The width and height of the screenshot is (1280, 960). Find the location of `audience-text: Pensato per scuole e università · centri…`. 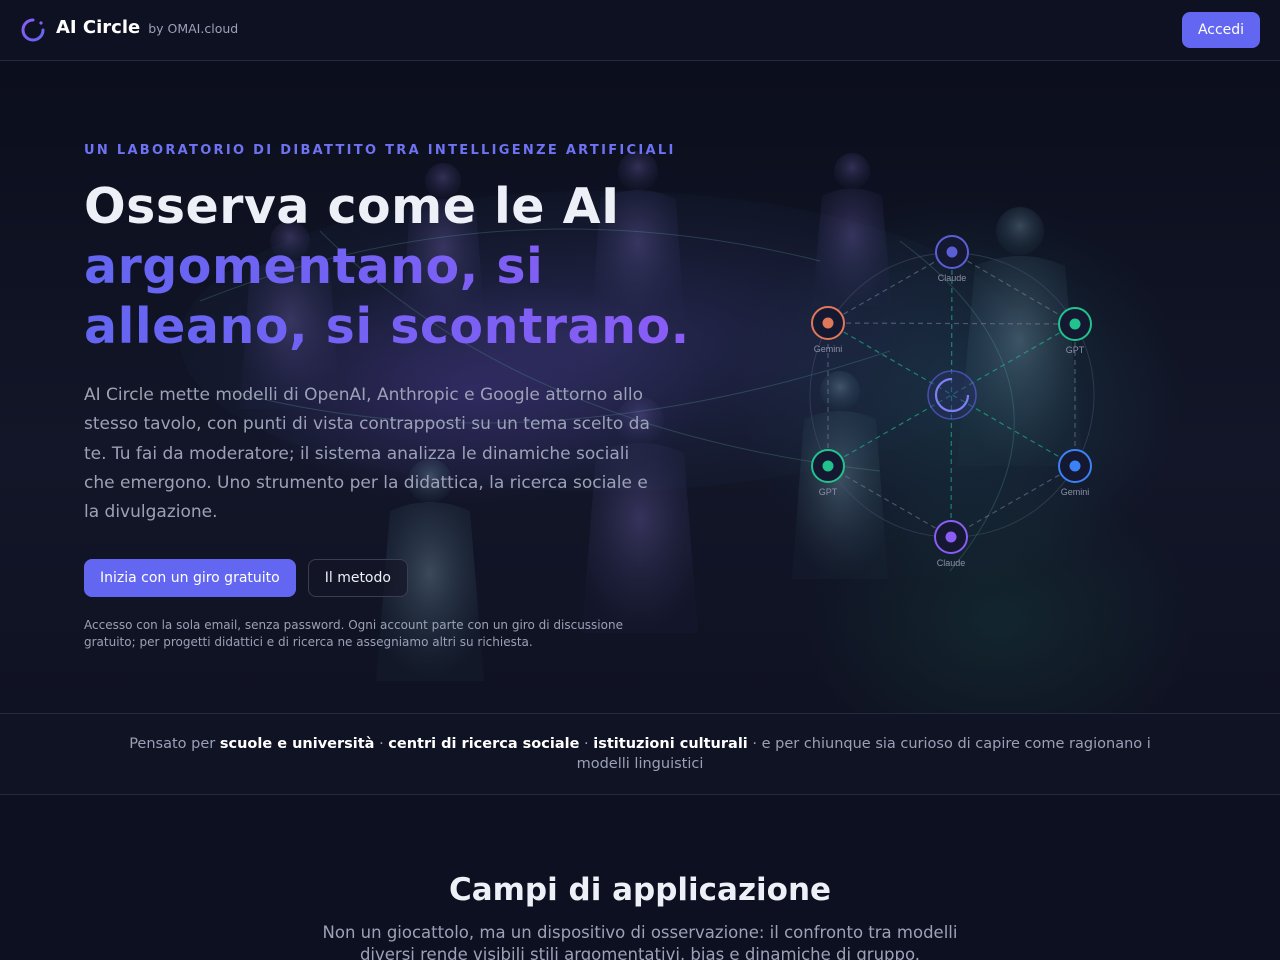

audience-text: Pensato per scuole e università · centri… is located at coordinates (640, 754).